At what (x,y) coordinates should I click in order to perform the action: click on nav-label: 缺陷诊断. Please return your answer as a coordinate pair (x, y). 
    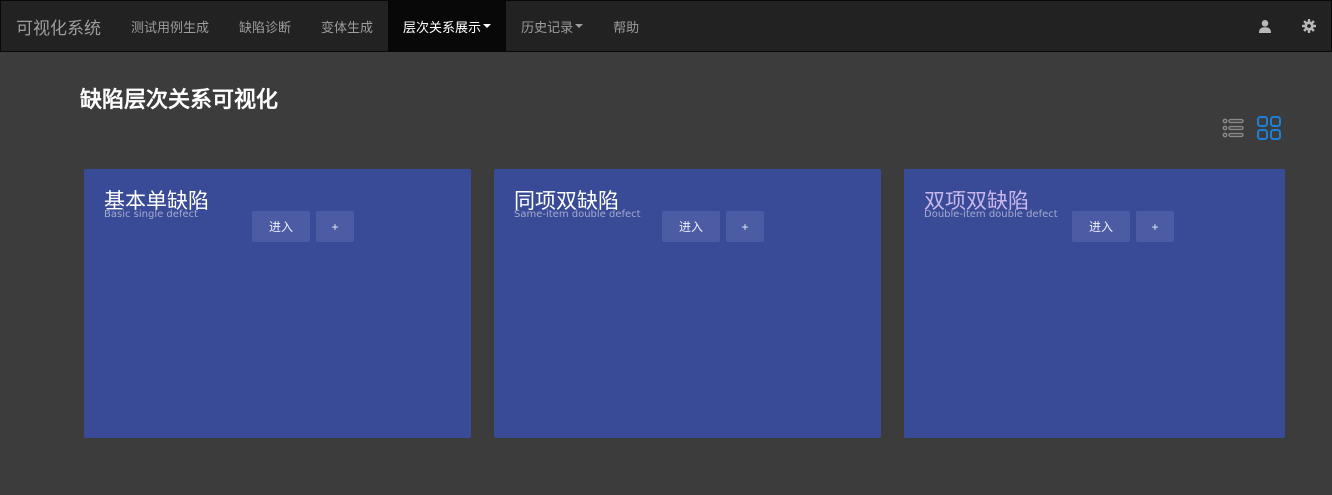
    Looking at the image, I should click on (265, 28).